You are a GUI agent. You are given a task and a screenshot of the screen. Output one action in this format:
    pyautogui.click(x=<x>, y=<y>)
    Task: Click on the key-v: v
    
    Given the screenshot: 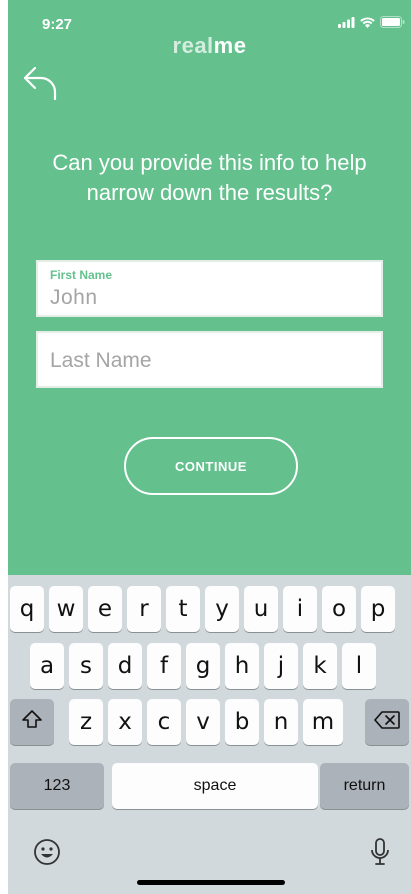 What is the action you would take?
    pyautogui.click(x=203, y=722)
    